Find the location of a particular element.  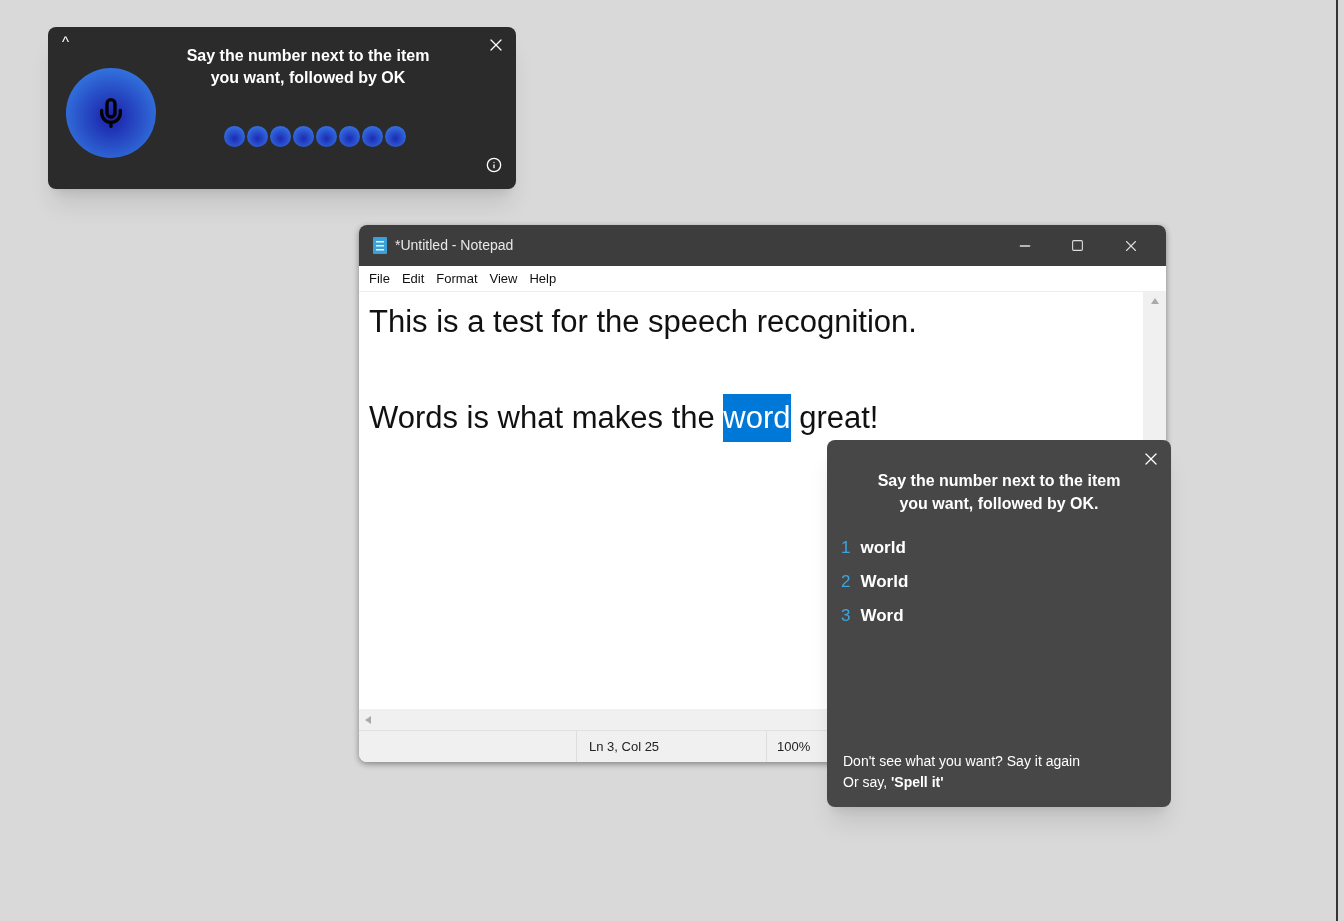

item-number: 2 is located at coordinates (846, 582).